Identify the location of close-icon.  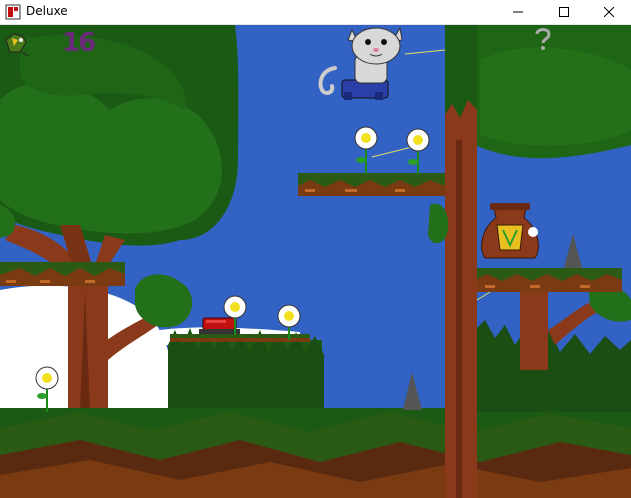
(609, 12).